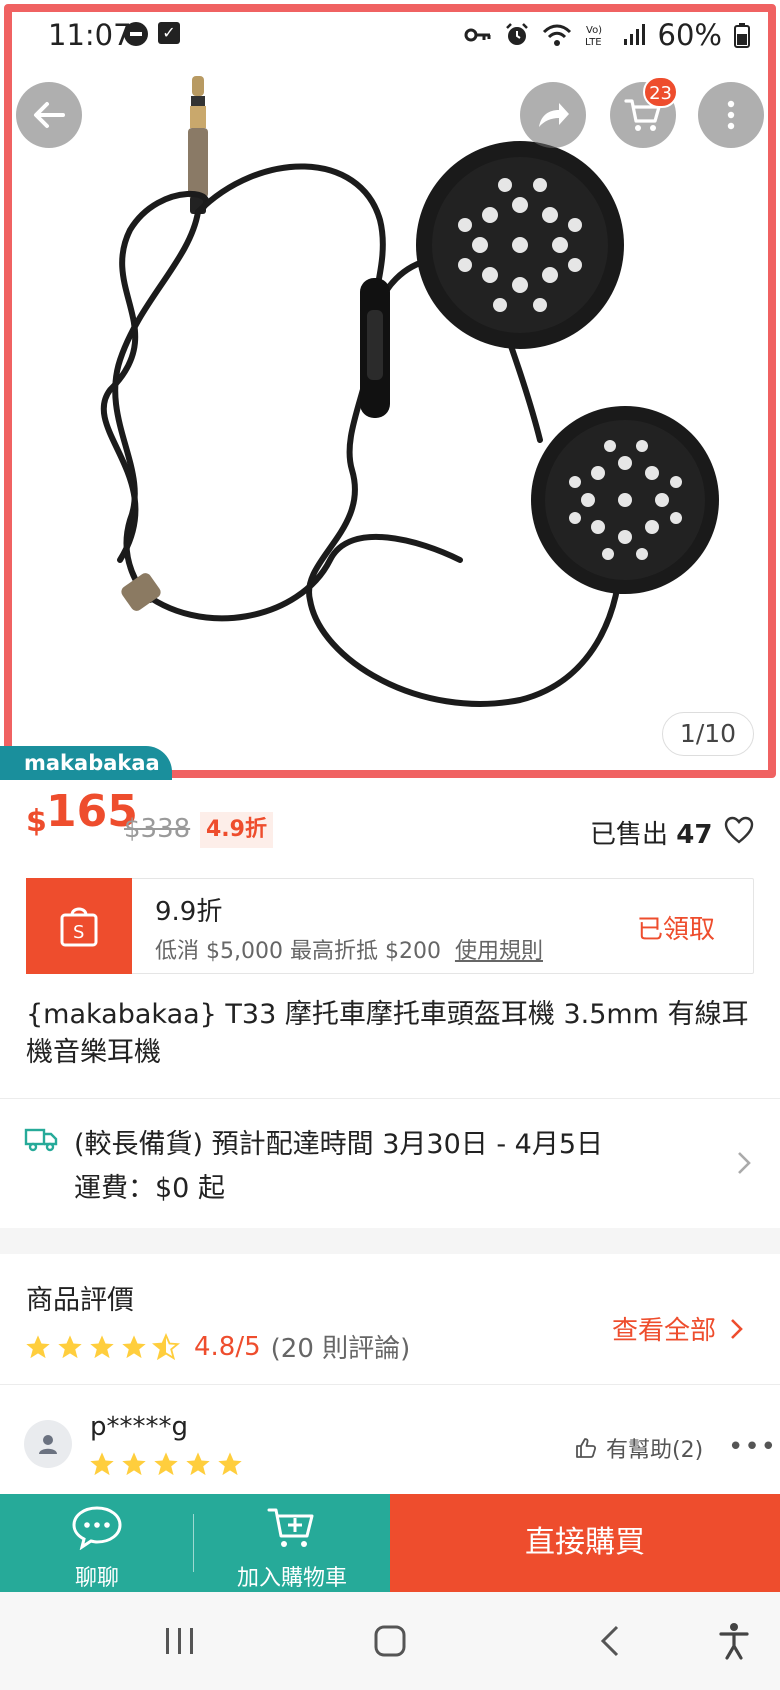 Image resolution: width=780 pixels, height=1690 pixels. I want to click on chat-button: 聊聊, so click(97, 1543).